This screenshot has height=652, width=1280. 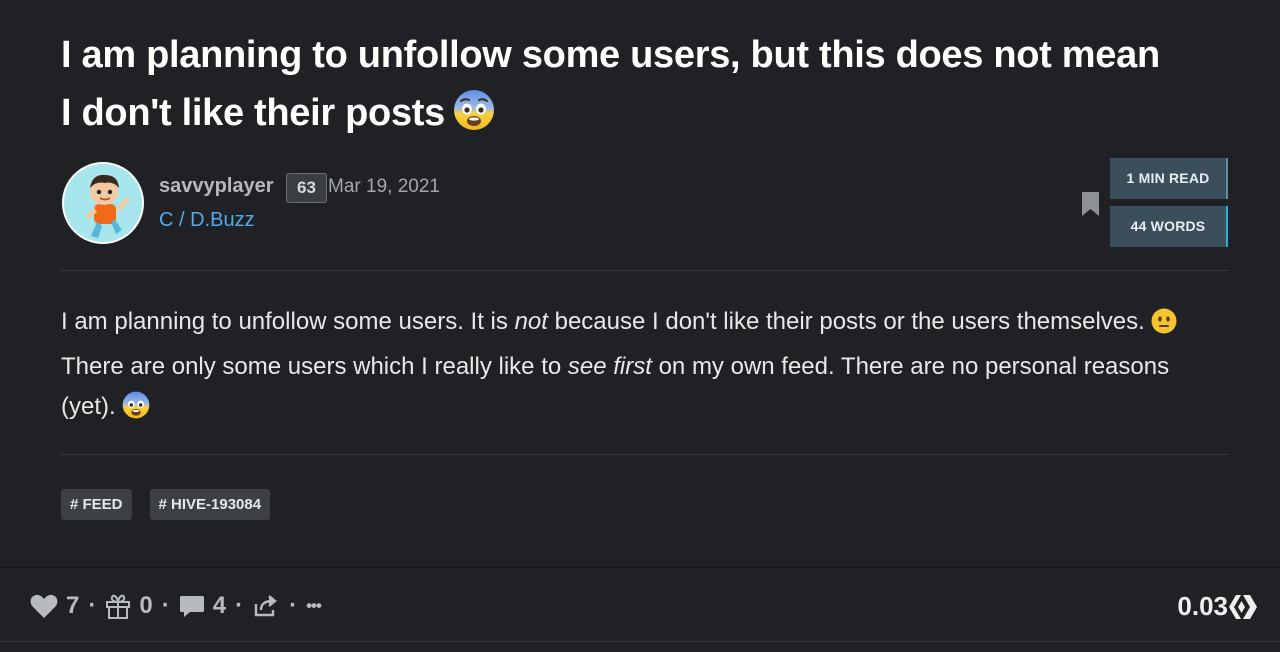 I want to click on author-name: savvyplayer, so click(x=216, y=186).